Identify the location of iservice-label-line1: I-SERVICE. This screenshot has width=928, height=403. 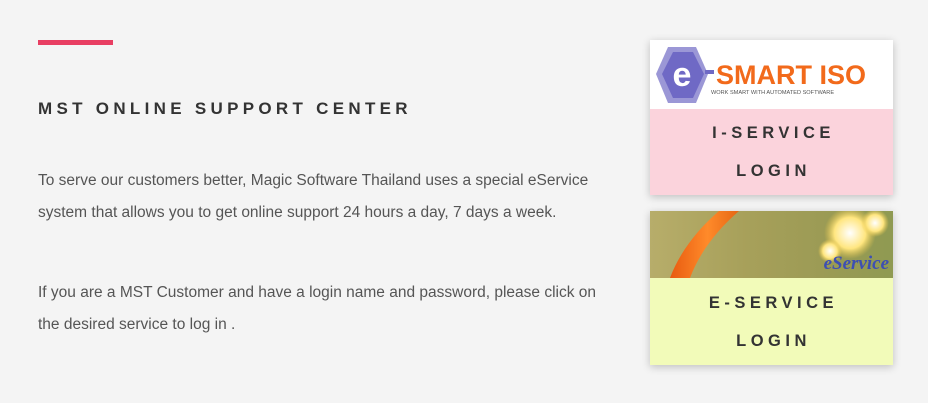
(773, 133).